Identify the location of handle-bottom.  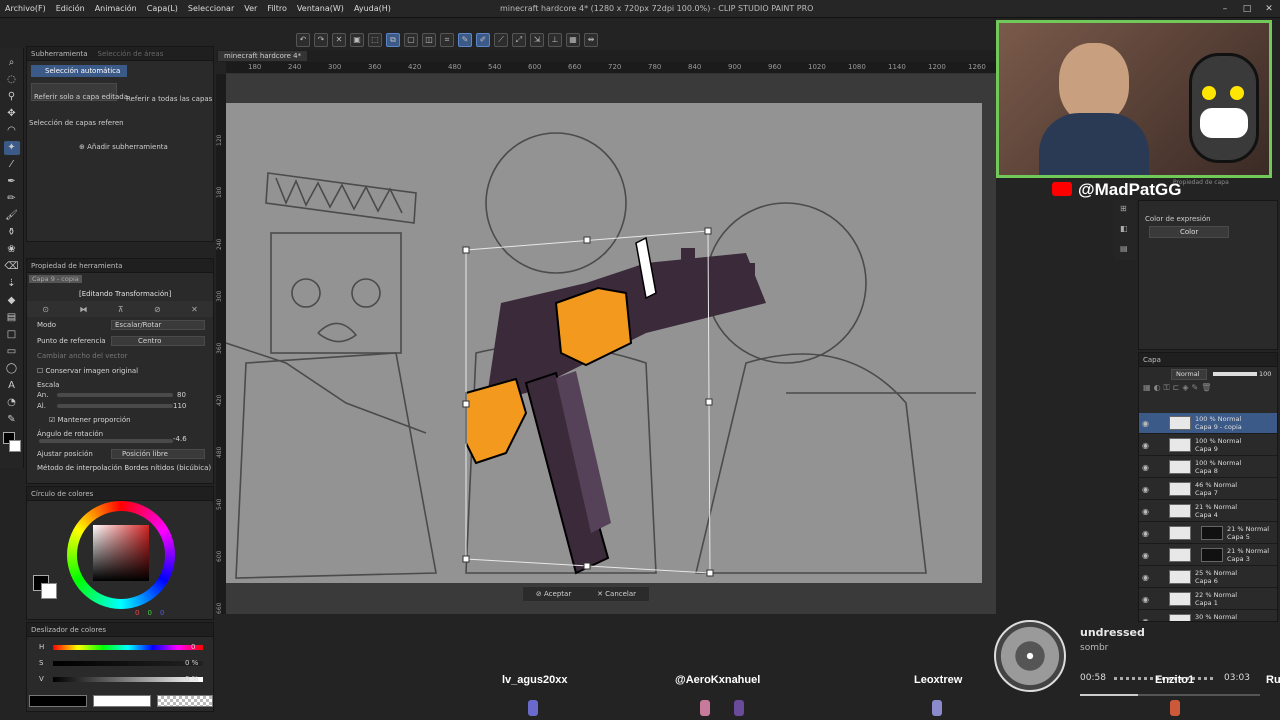
(587, 566).